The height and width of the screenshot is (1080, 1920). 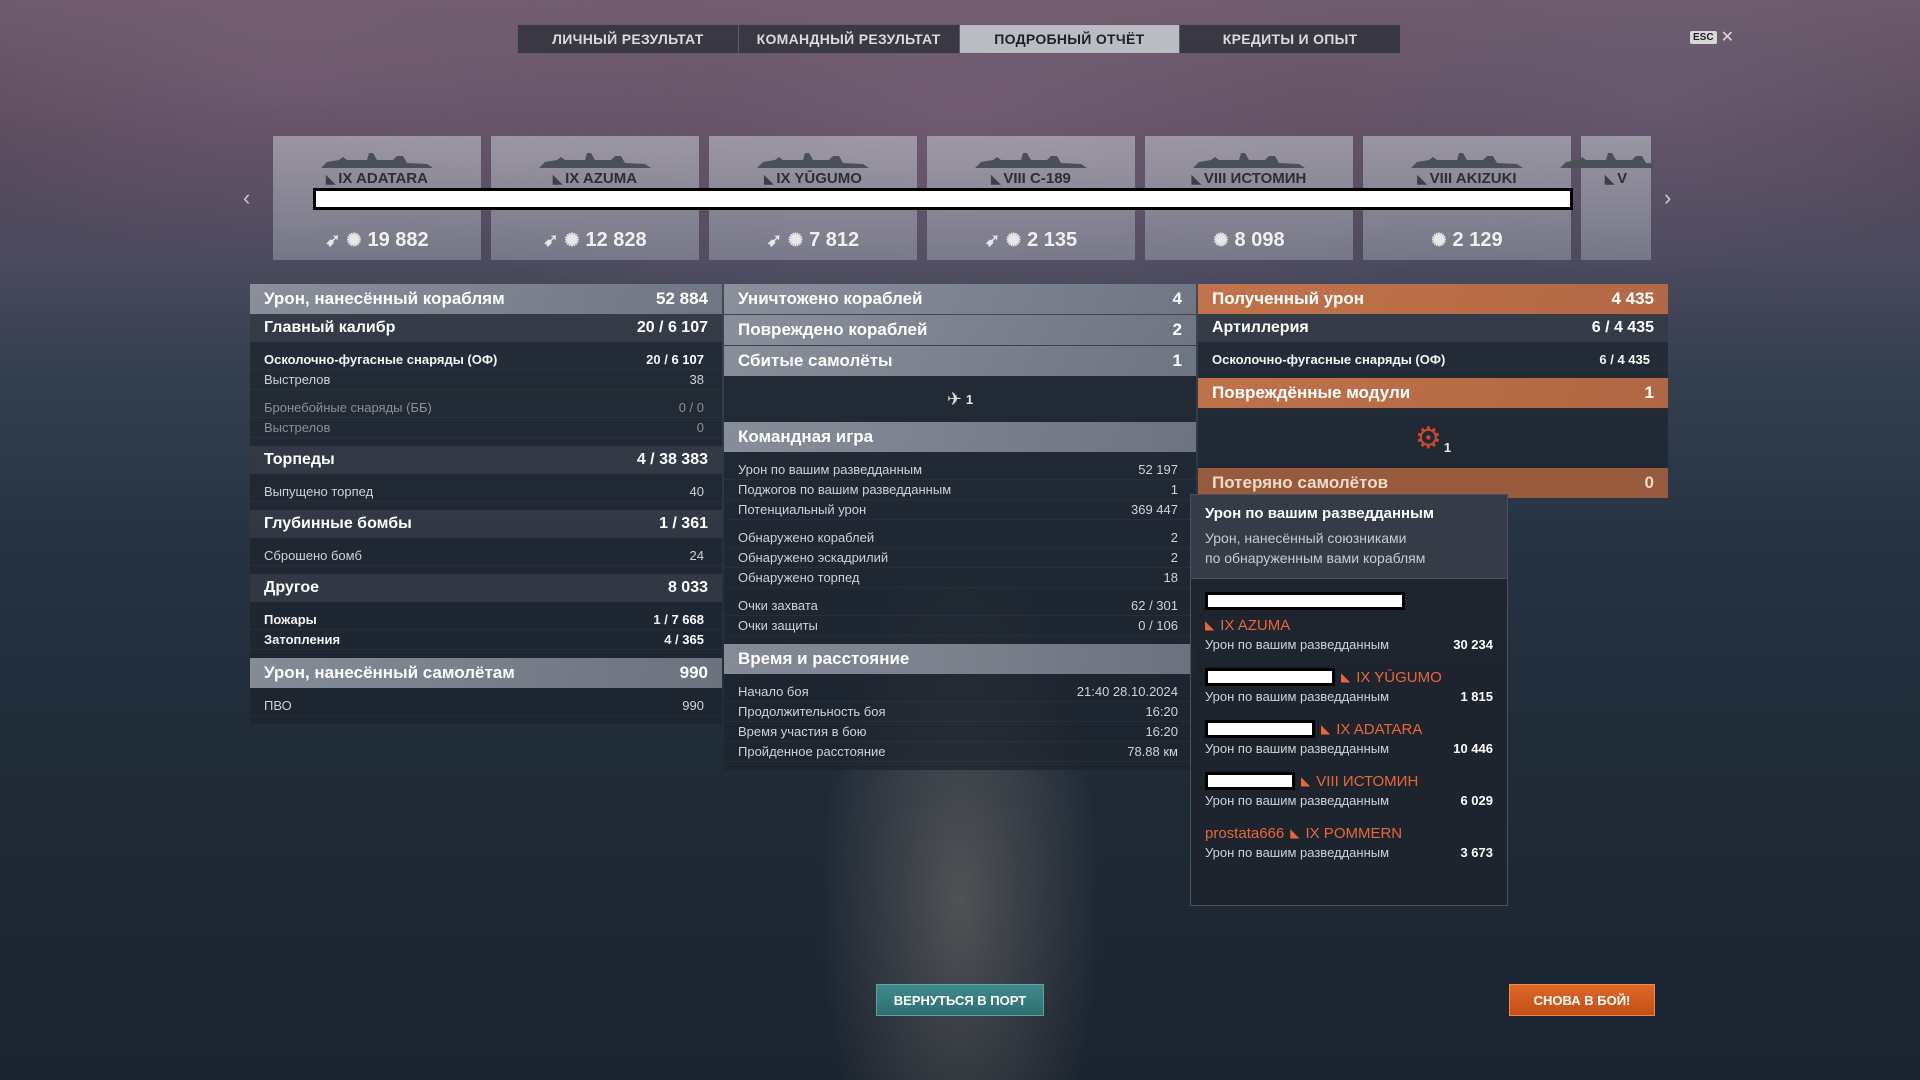 What do you see at coordinates (486, 380) in the screenshot?
I see `he-shots-row: Выстрелов 38` at bounding box center [486, 380].